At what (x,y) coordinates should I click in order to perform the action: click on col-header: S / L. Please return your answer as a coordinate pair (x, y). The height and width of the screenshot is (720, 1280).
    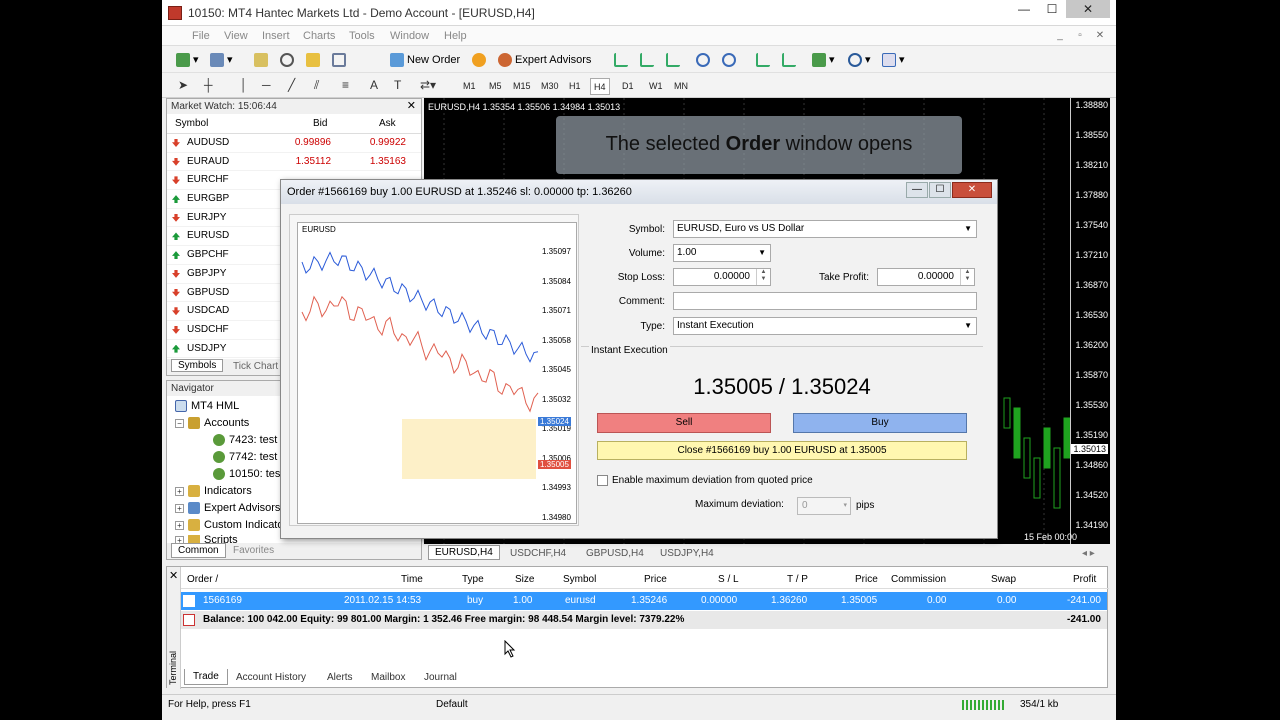
    Looking at the image, I should click on (728, 579).